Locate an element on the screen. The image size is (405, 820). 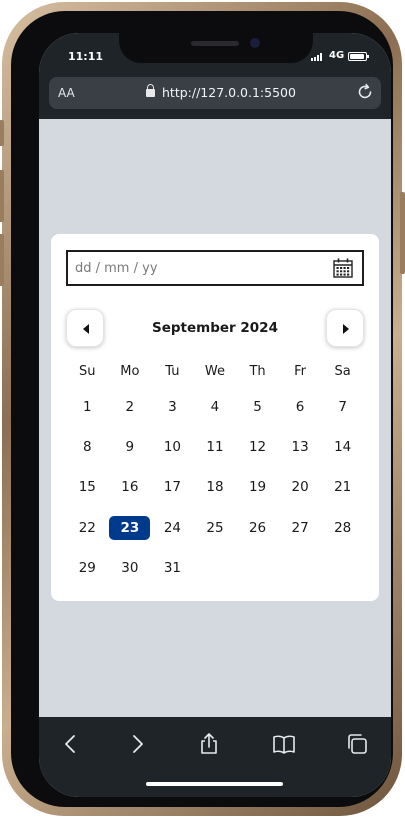
browser-toolbar is located at coordinates (215, 757).